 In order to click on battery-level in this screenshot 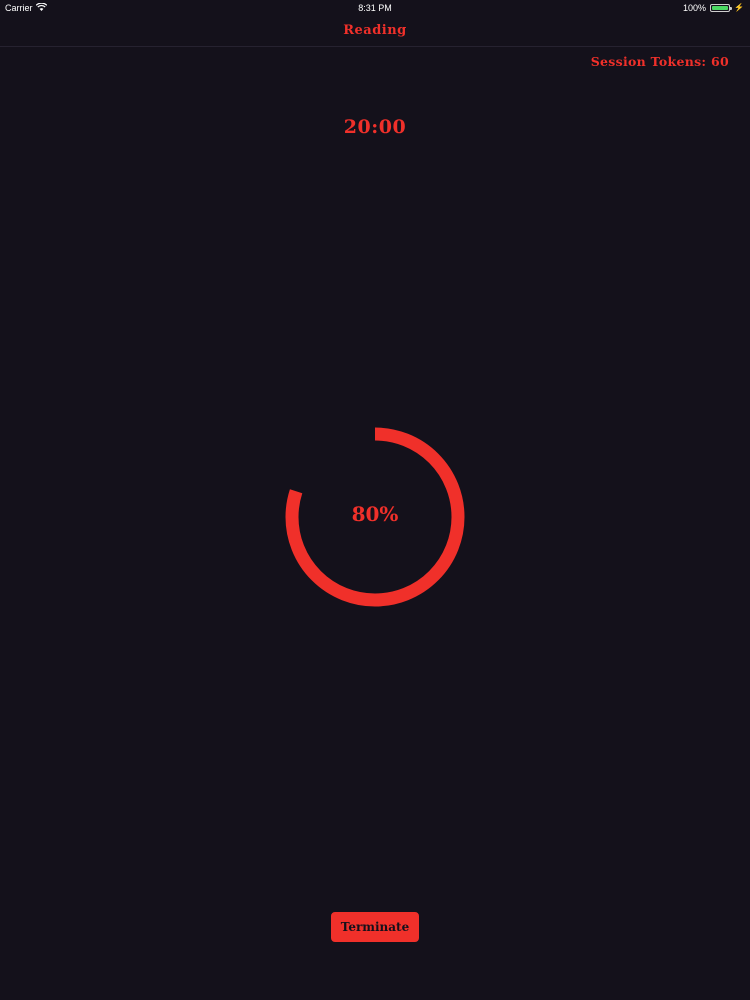, I will do `click(720, 8)`.